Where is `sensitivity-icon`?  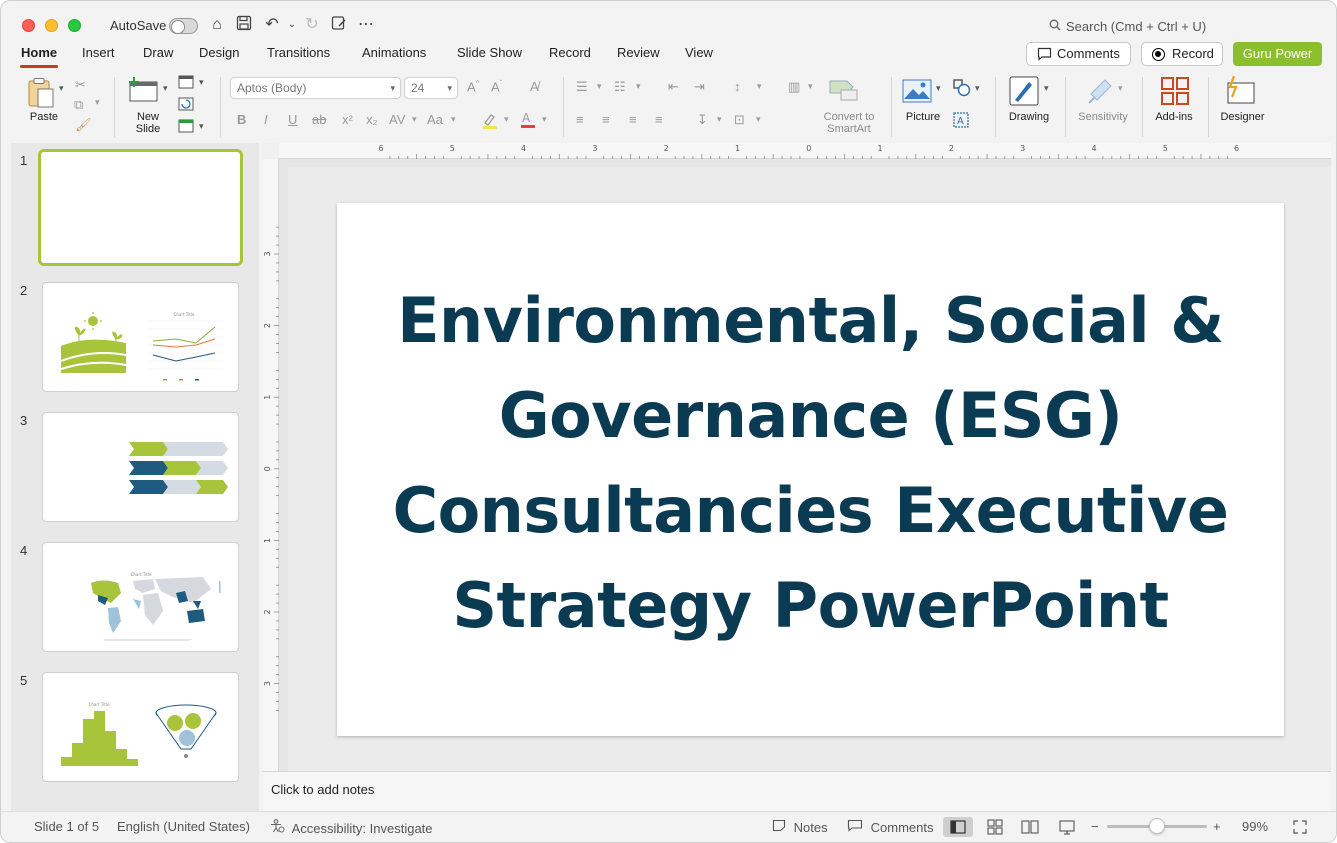
sensitivity-icon is located at coordinates (1101, 93).